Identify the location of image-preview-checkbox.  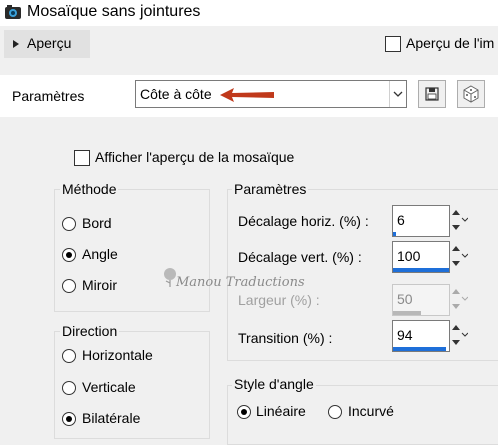
(393, 44).